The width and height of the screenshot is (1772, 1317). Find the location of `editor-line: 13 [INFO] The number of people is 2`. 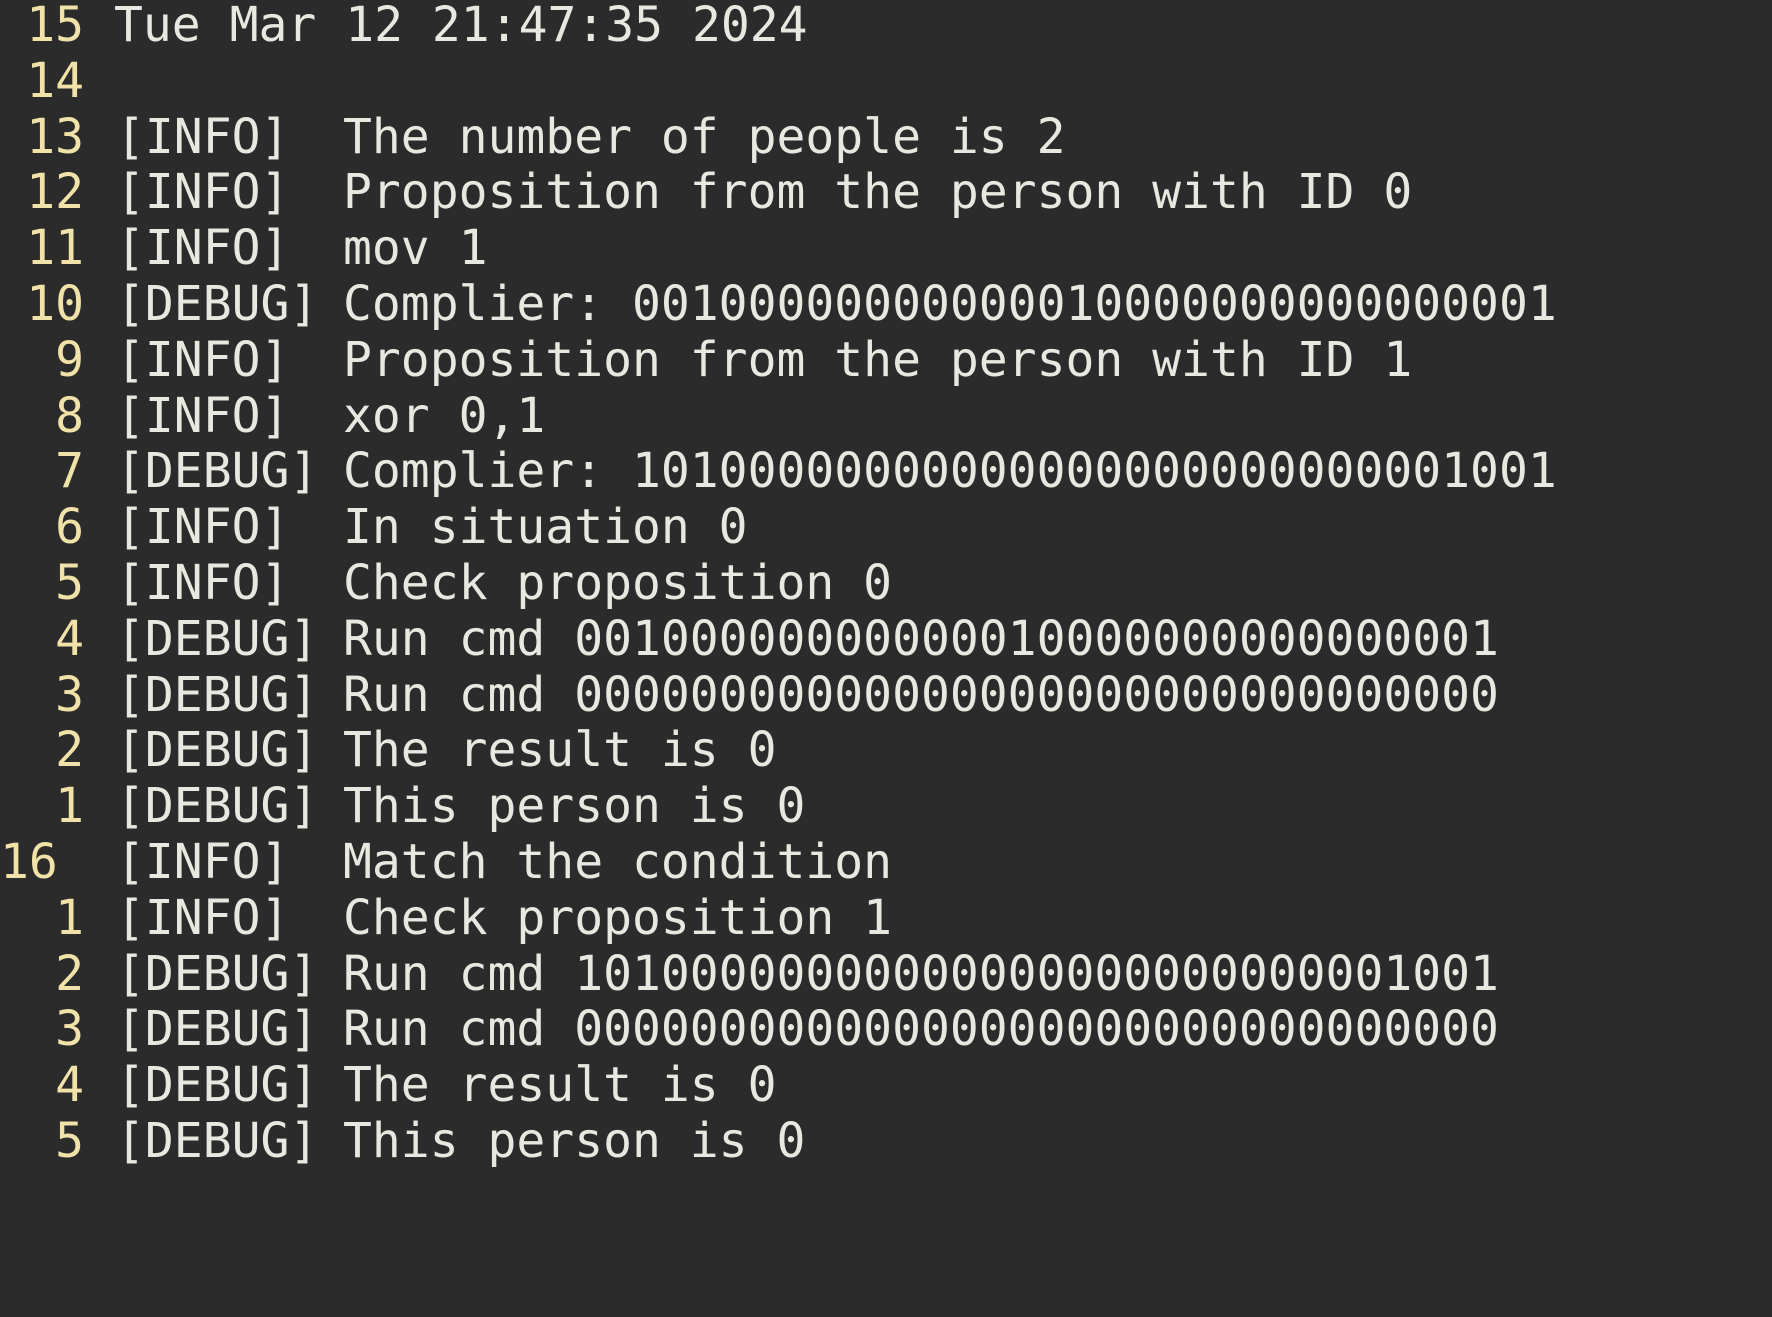

editor-line: 13 [INFO] The number of people is 2 is located at coordinates (886, 137).